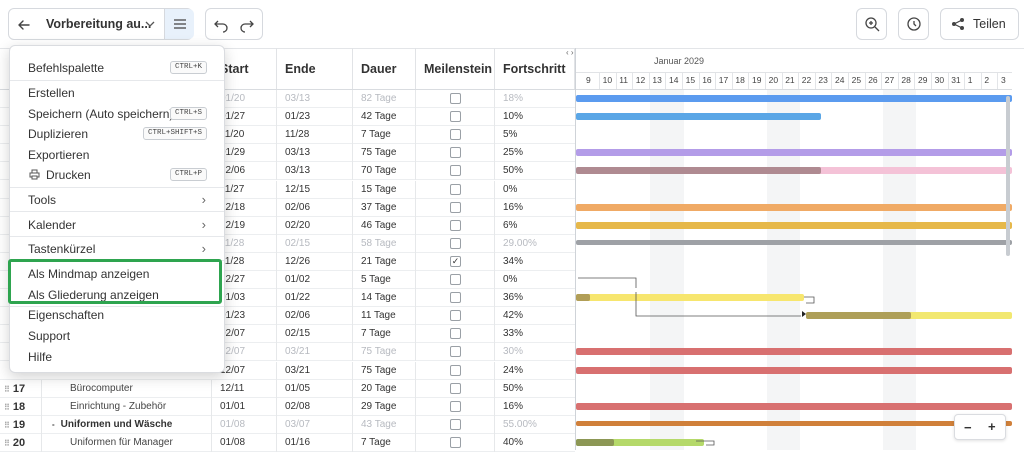 The height and width of the screenshot is (452, 1024). I want to click on progress-cell: 10%, so click(535, 117).